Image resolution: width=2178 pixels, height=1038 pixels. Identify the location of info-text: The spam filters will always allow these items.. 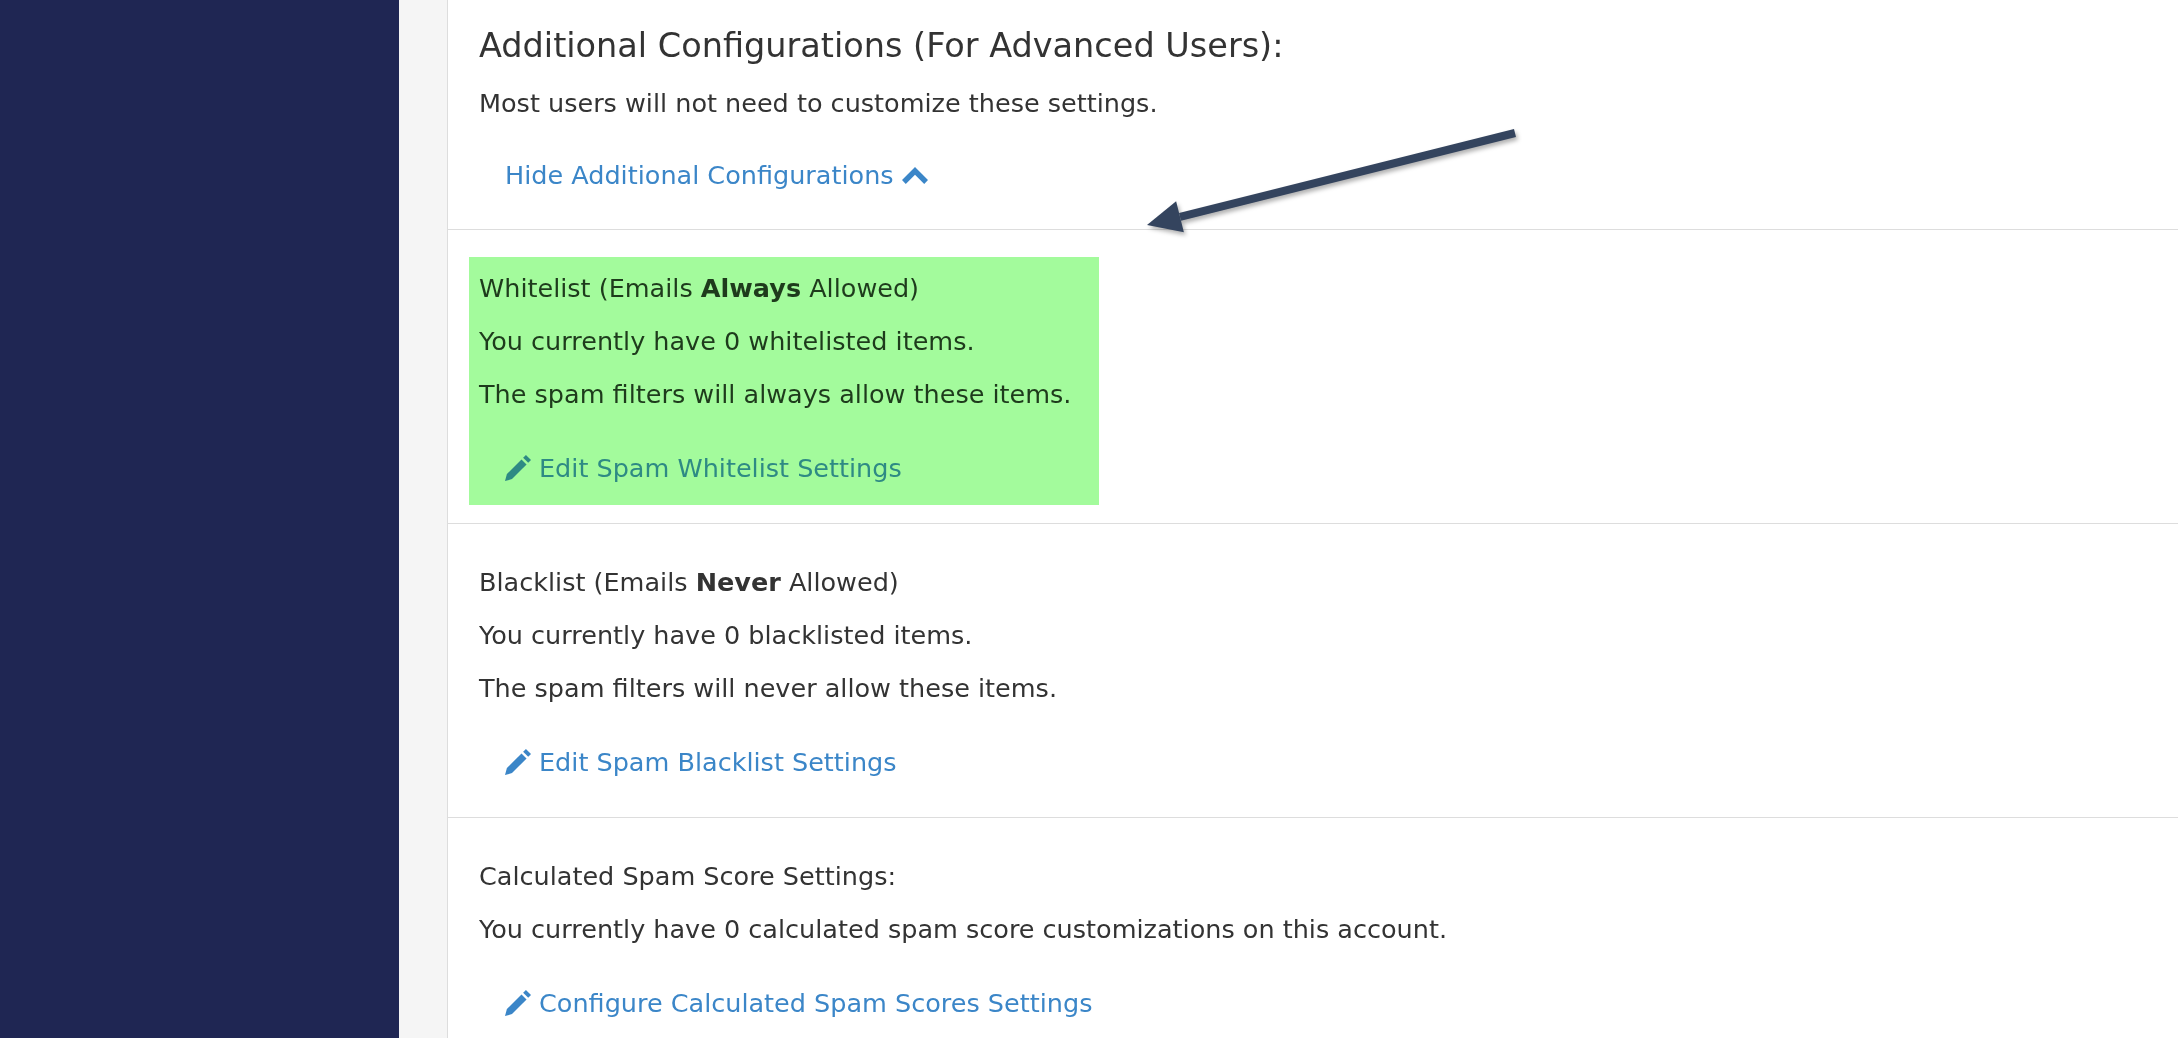
(775, 394).